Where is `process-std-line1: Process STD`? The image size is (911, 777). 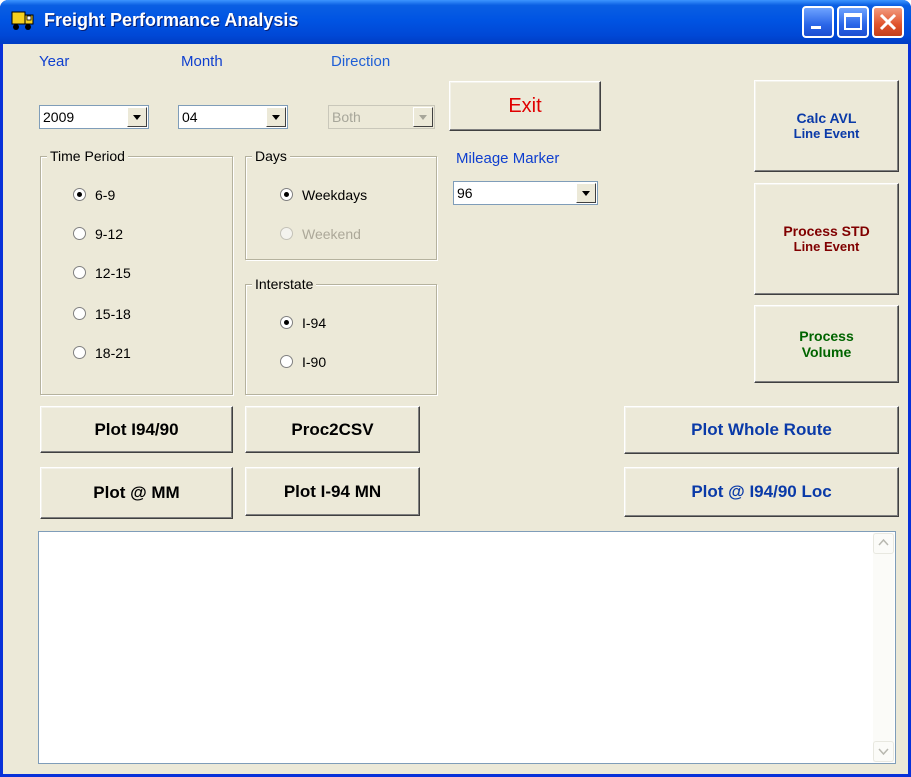 process-std-line1: Process STD is located at coordinates (826, 231).